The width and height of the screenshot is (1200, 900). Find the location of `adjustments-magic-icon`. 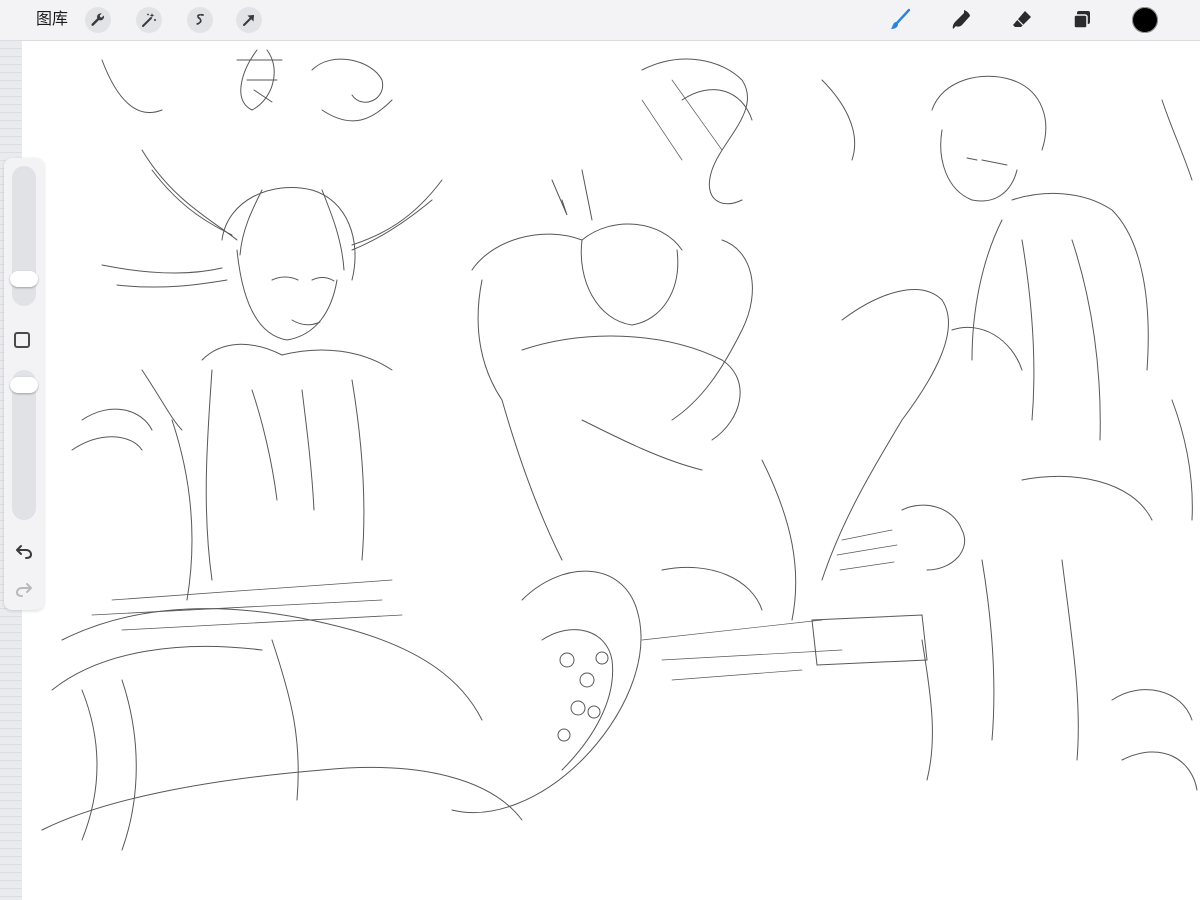

adjustments-magic-icon is located at coordinates (149, 20).